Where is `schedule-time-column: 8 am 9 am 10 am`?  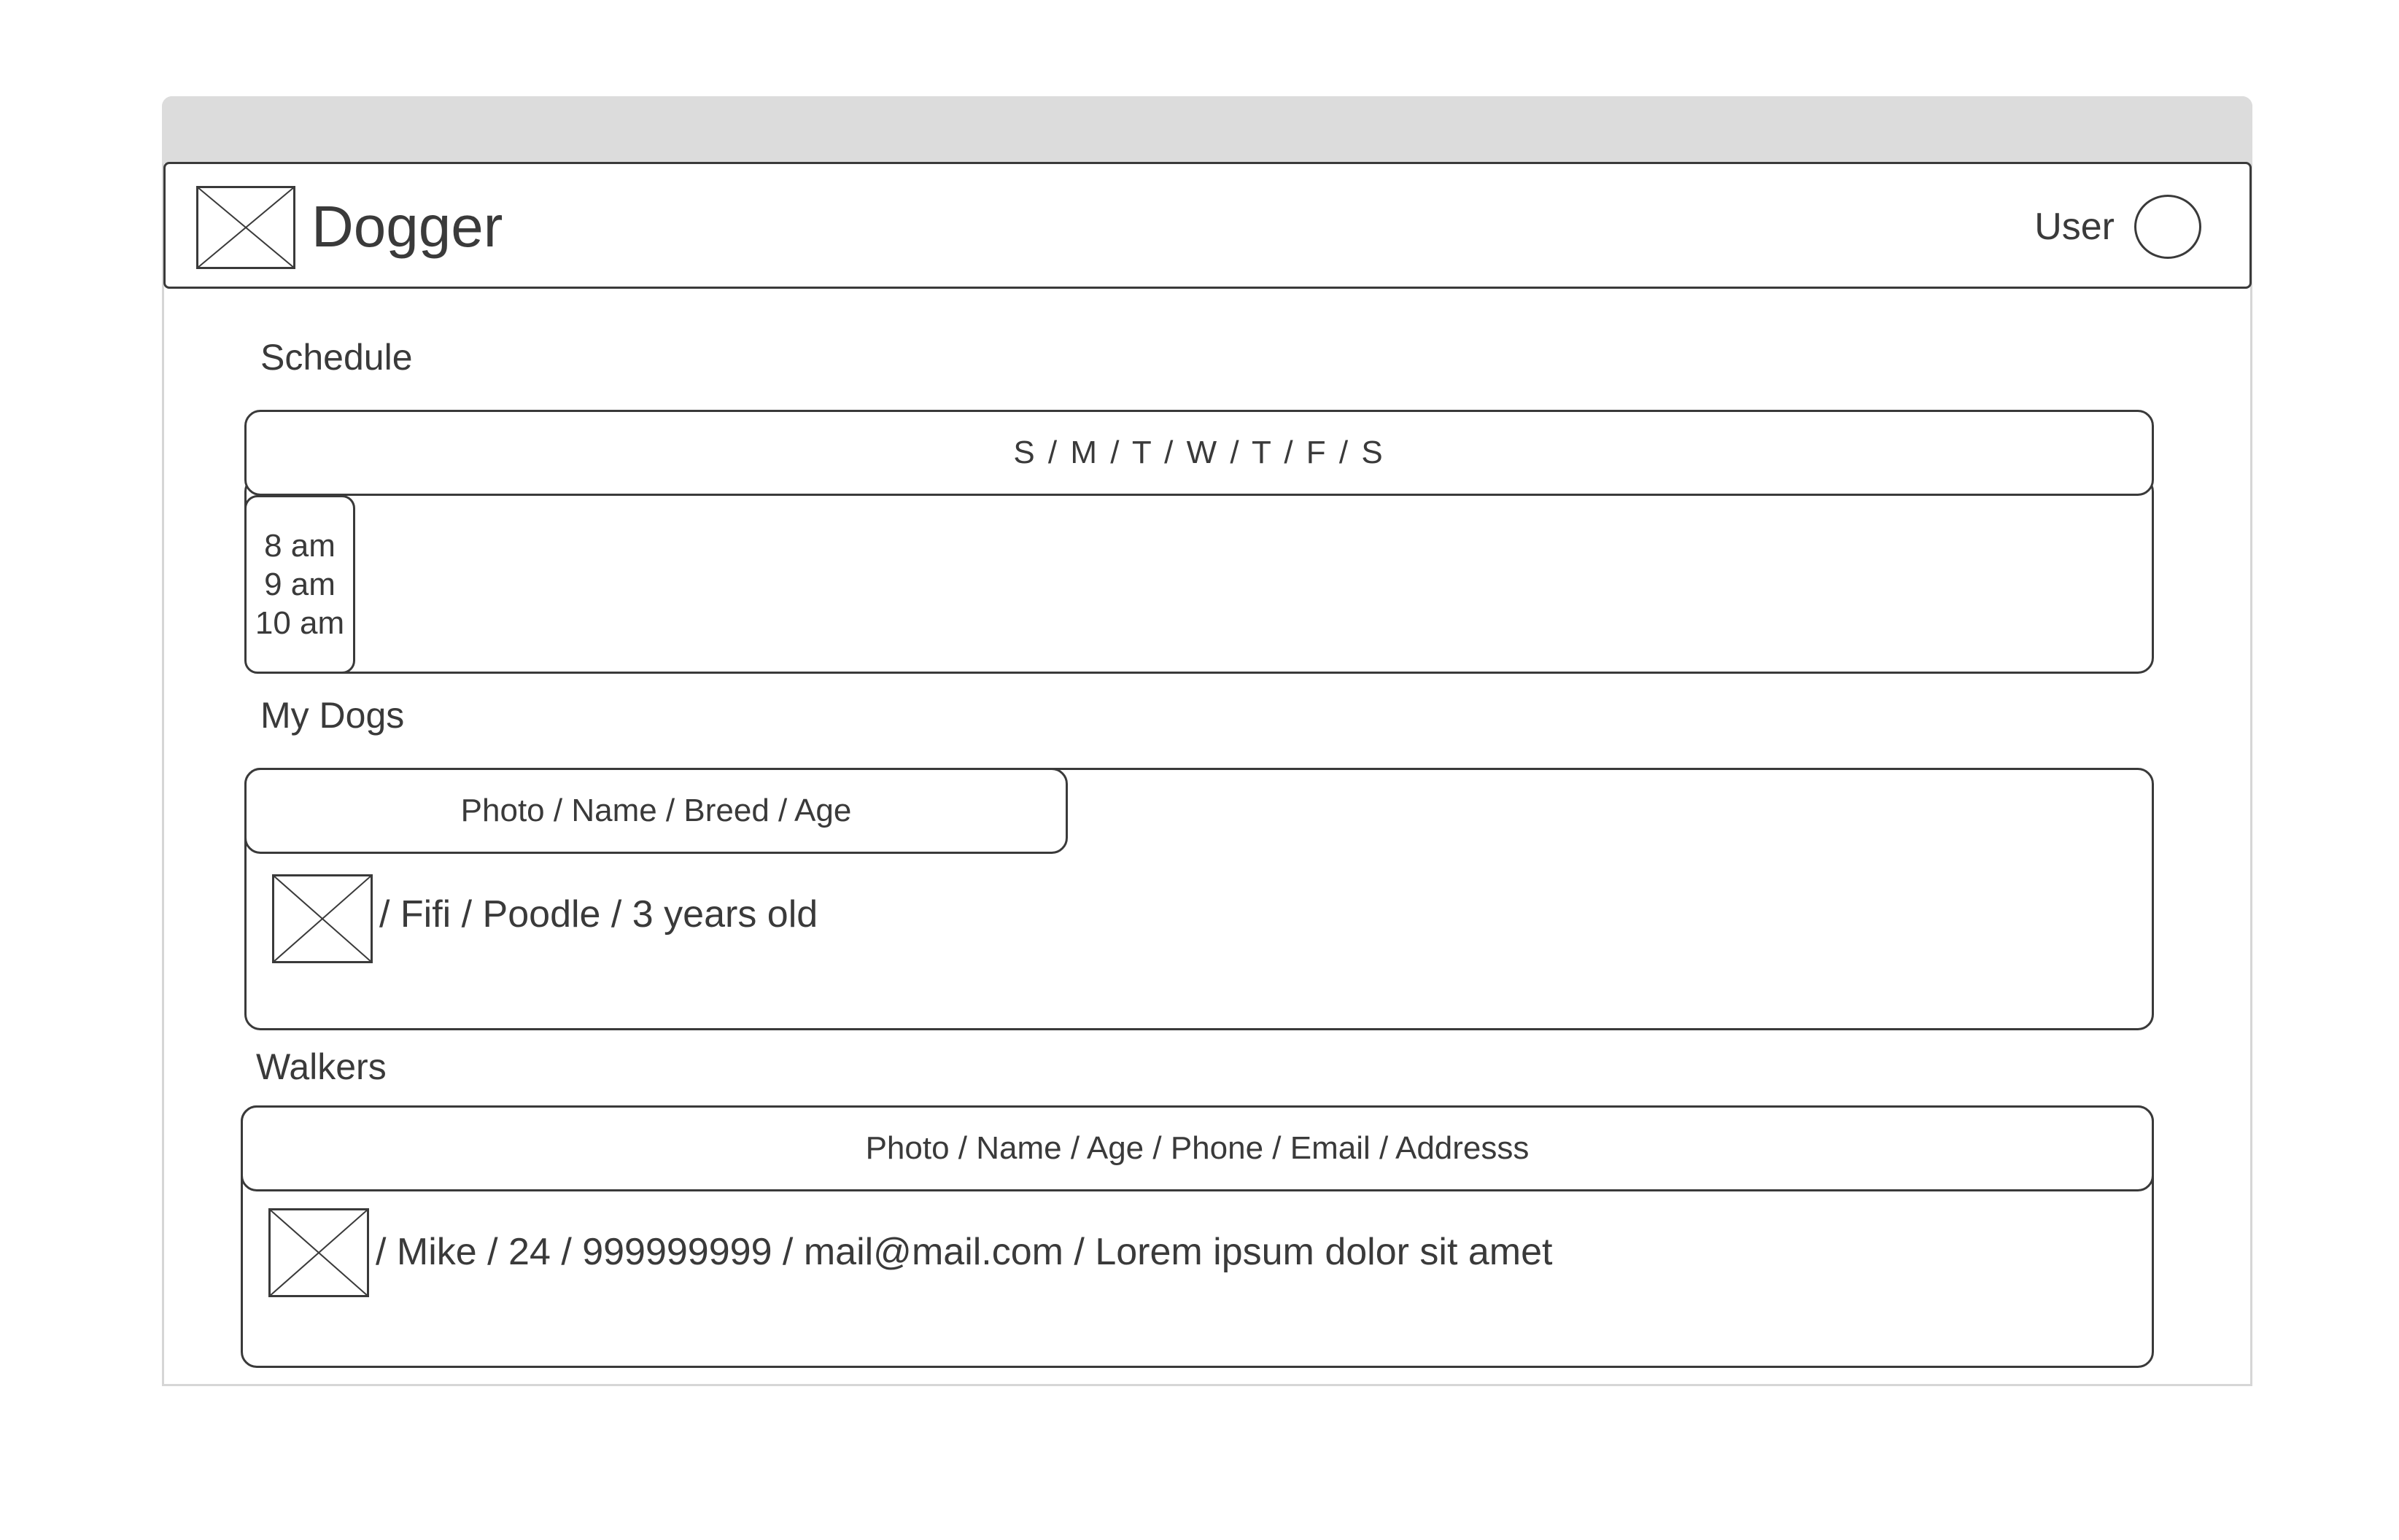 schedule-time-column: 8 am 9 am 10 am is located at coordinates (299, 584).